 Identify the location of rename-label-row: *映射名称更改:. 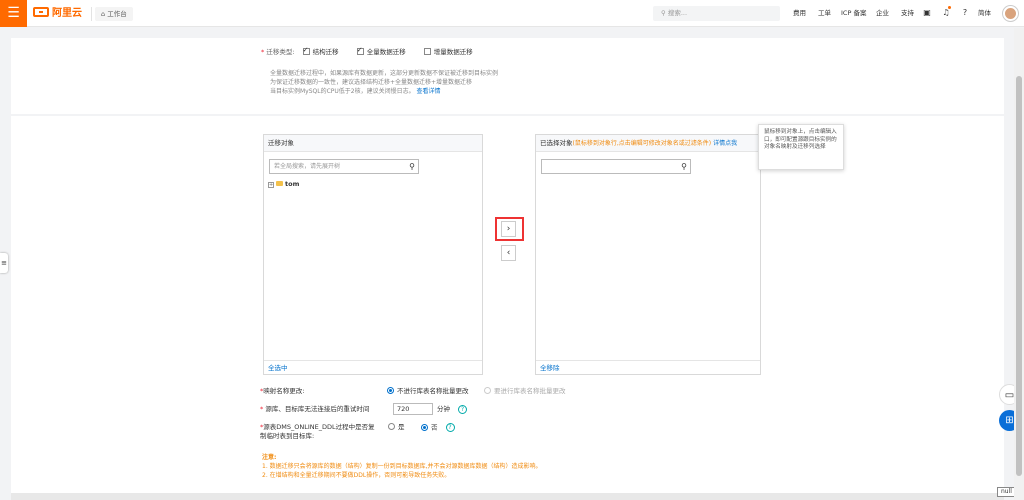
(282, 391).